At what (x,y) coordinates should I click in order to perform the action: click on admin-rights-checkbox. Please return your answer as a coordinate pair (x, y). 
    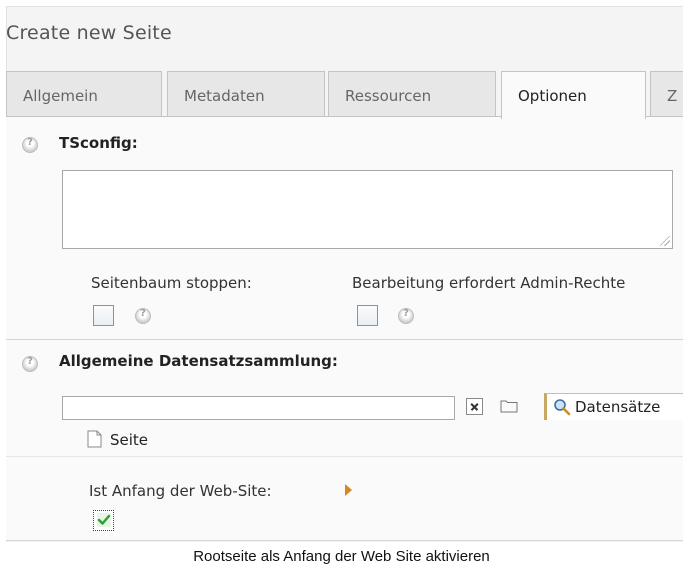
    Looking at the image, I should click on (367, 315).